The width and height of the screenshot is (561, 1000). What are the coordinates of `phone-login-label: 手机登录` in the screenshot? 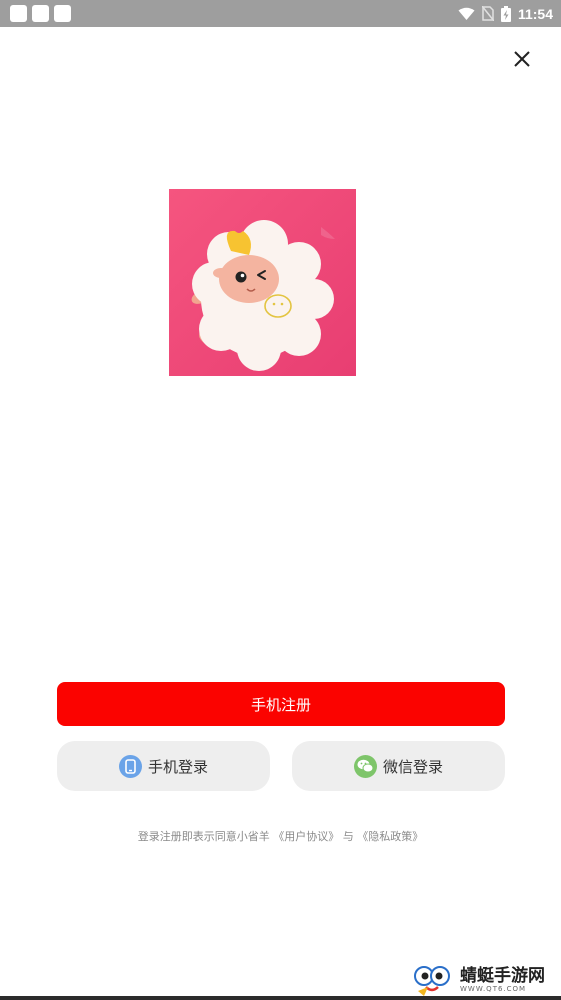 It's located at (177, 766).